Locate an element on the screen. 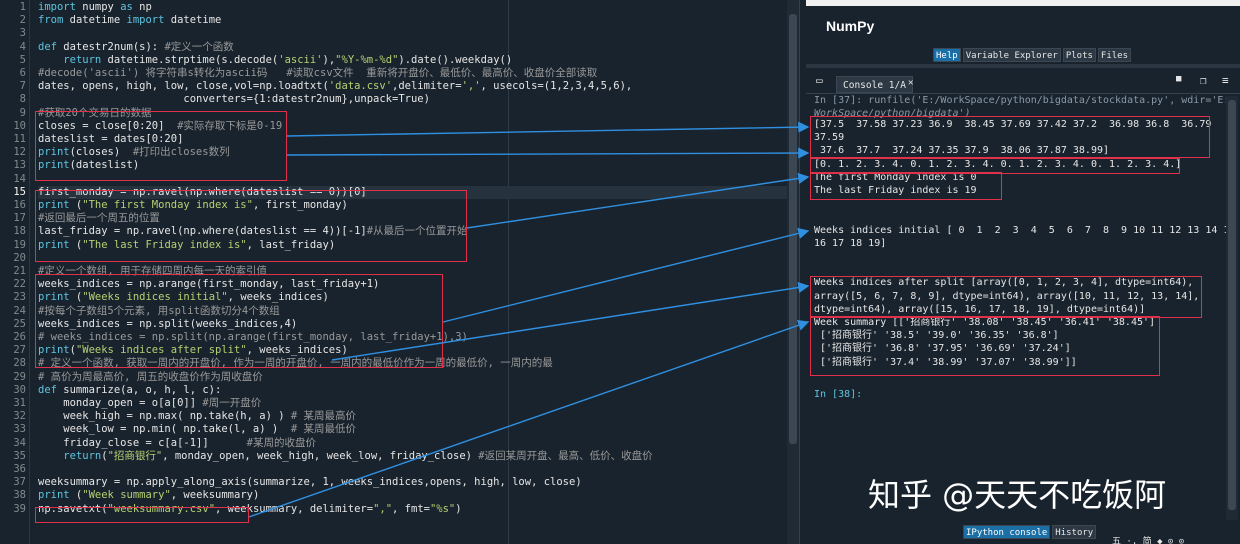 This screenshot has height=544, width=1240. arrow-split is located at coordinates (570, 321).